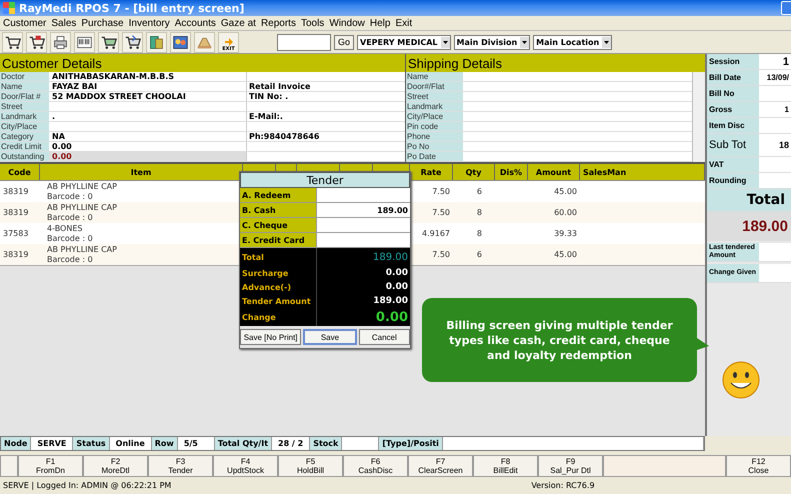 Image resolution: width=791 pixels, height=494 pixels. Describe the element at coordinates (775, 61) in the screenshot. I see `summary-value: 1` at that location.